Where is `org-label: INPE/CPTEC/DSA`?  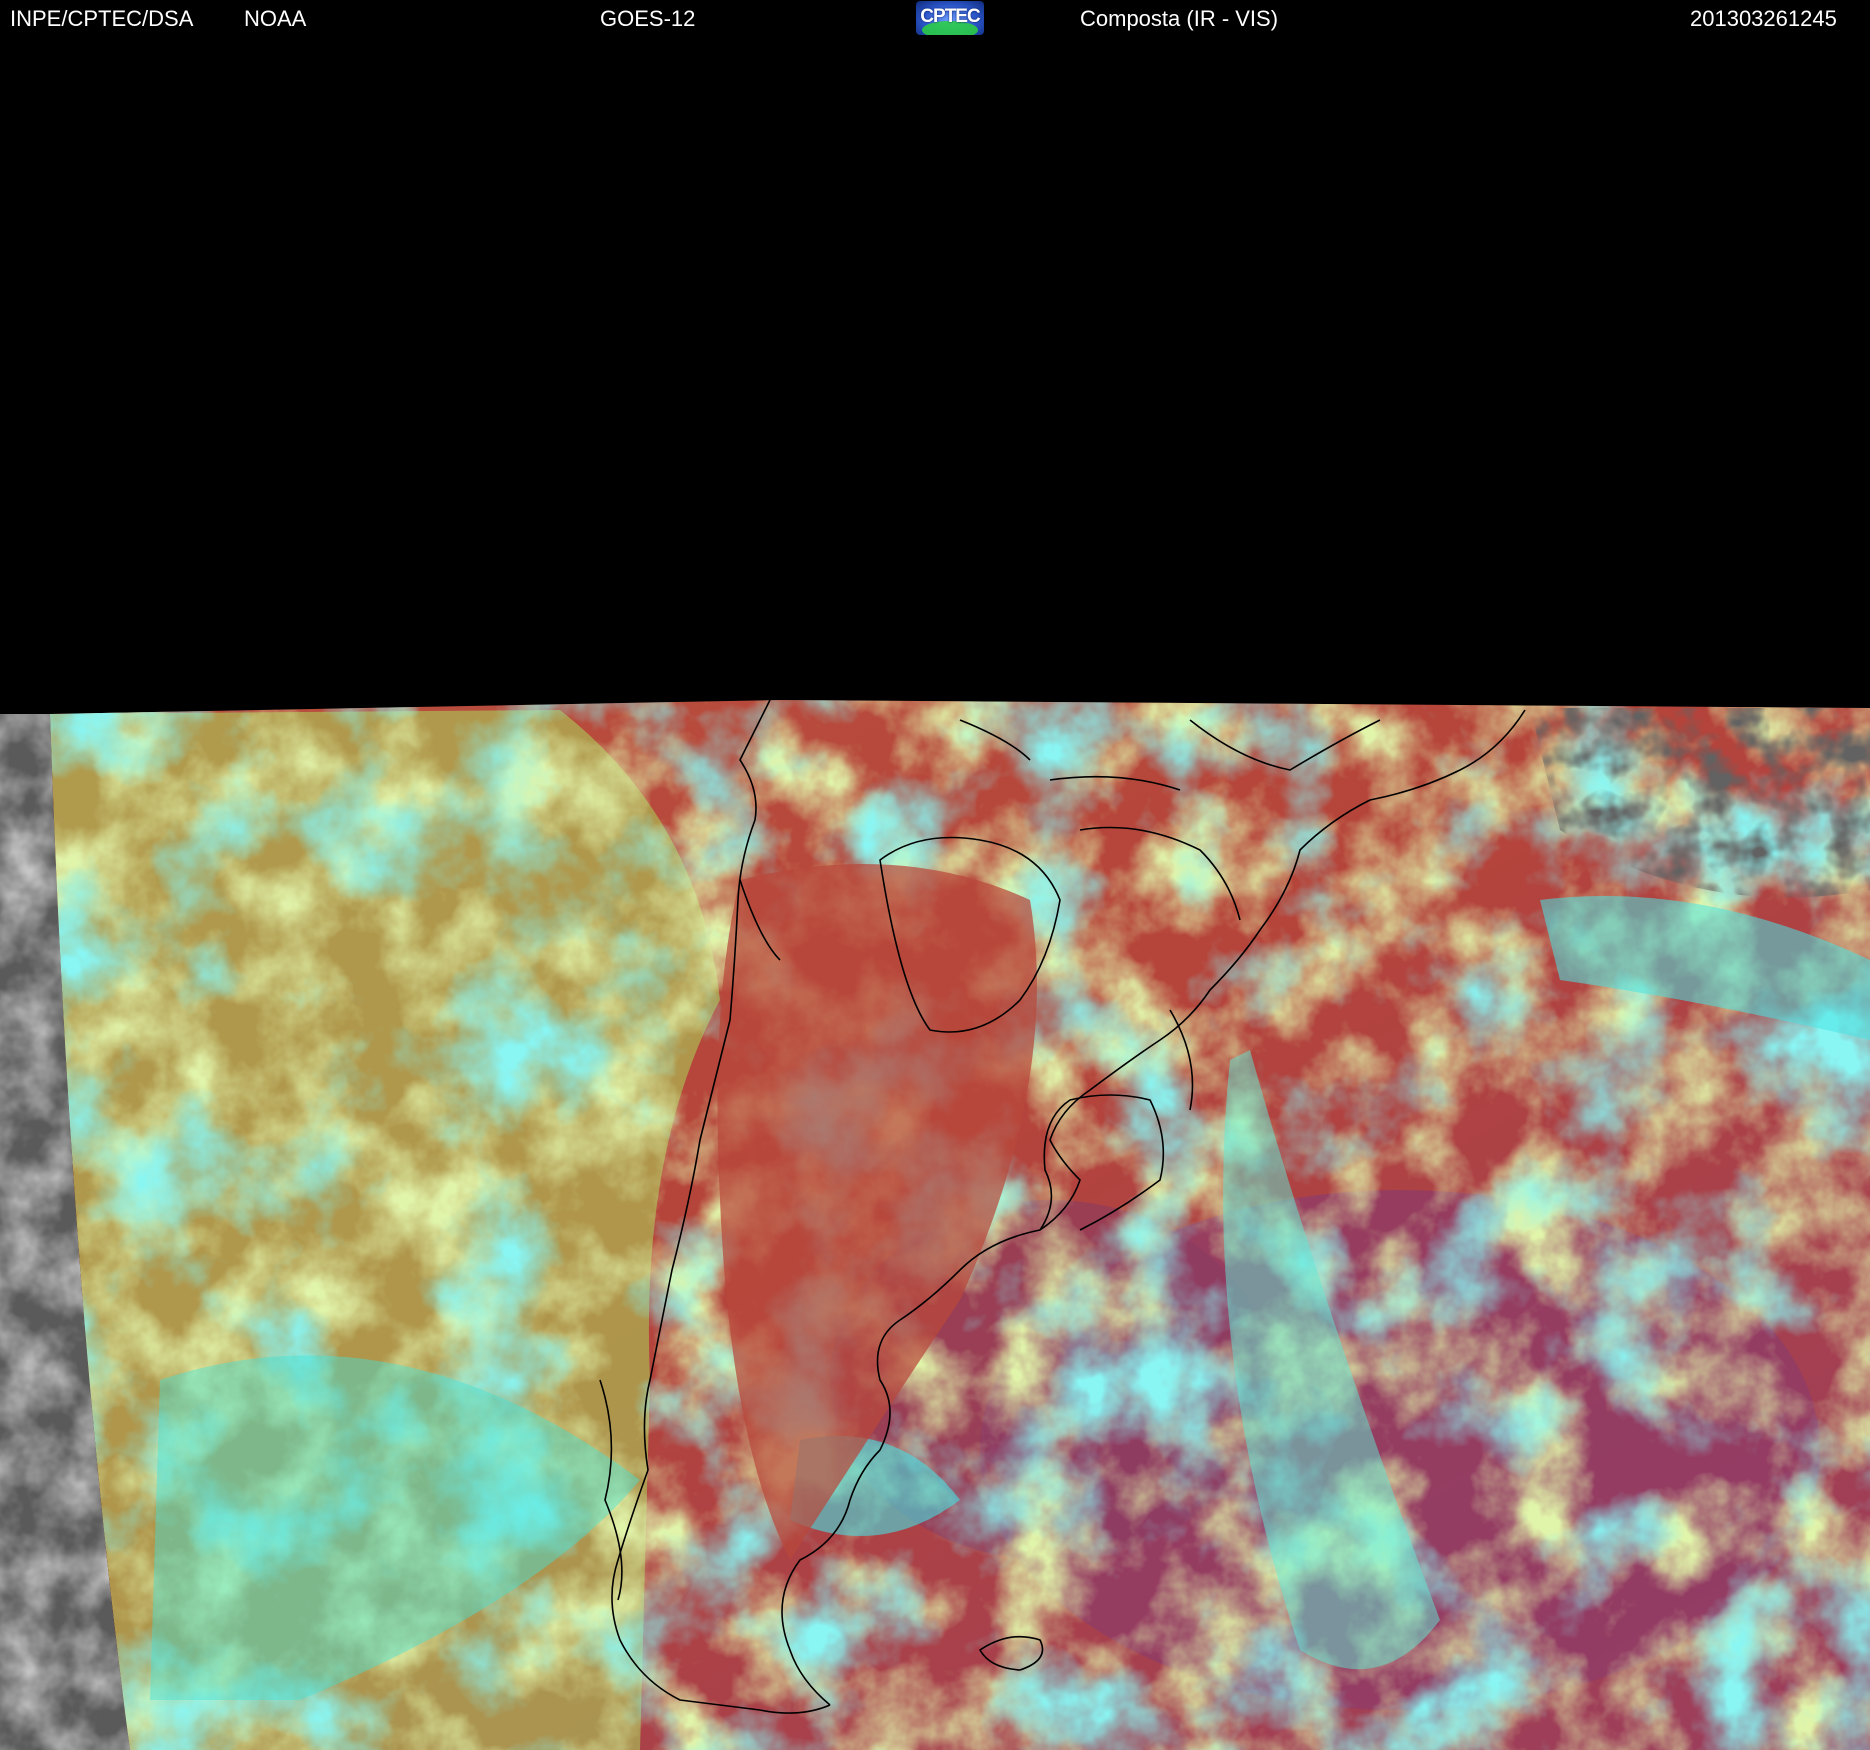 org-label: INPE/CPTEC/DSA is located at coordinates (102, 18).